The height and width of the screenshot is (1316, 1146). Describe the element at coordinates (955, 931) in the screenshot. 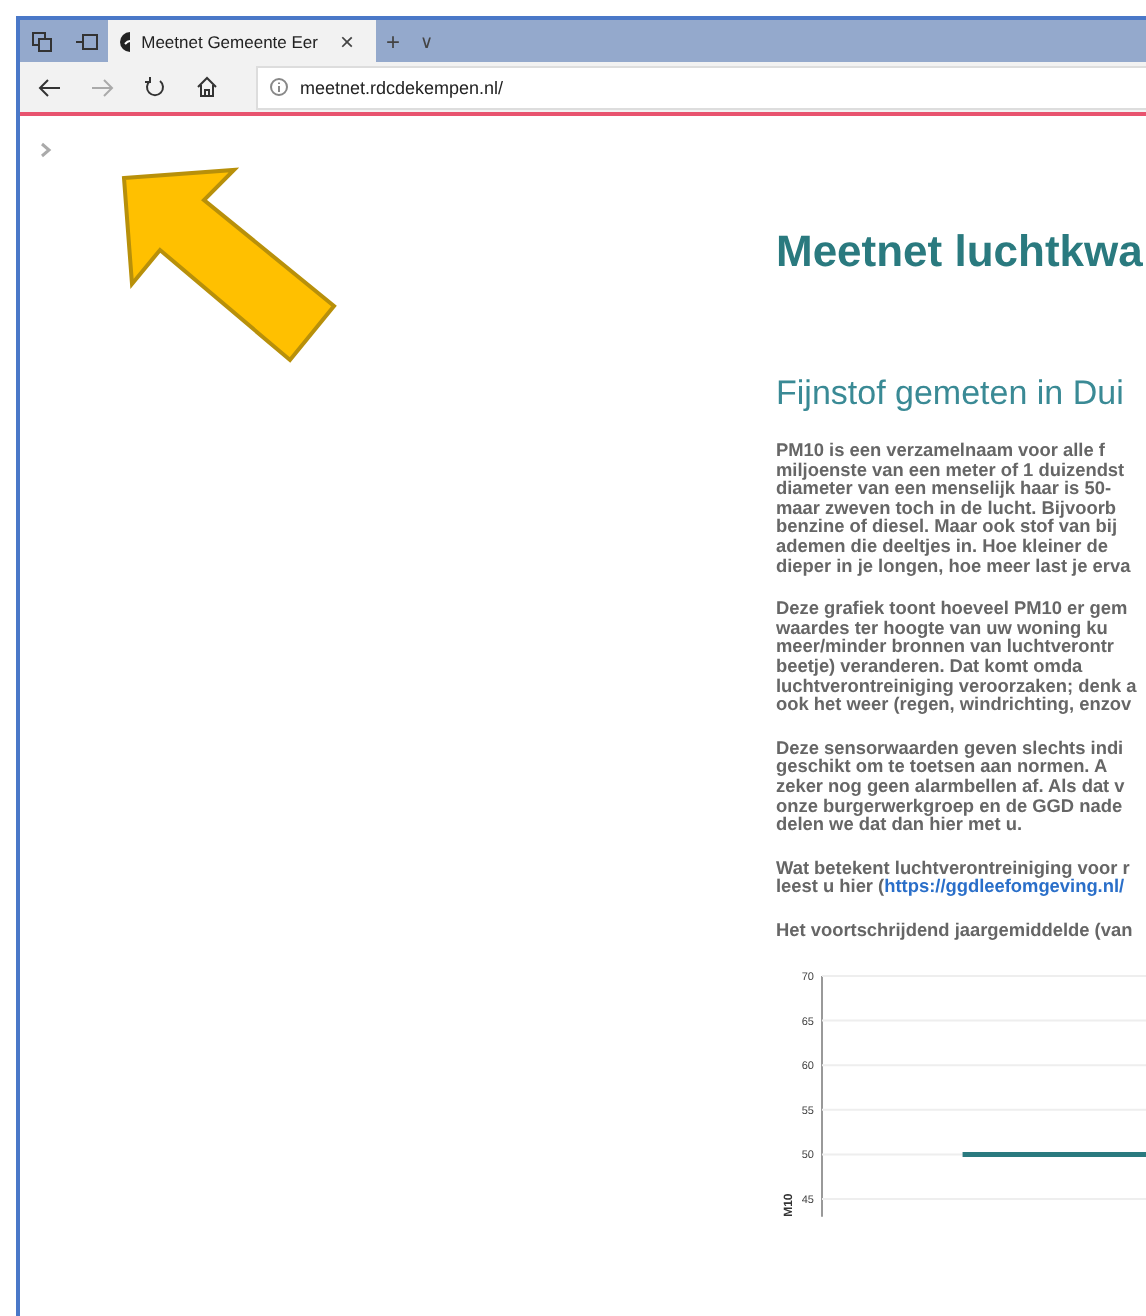

I see `paragraph: Het voortschrijdend jaargemiddelde (van` at that location.